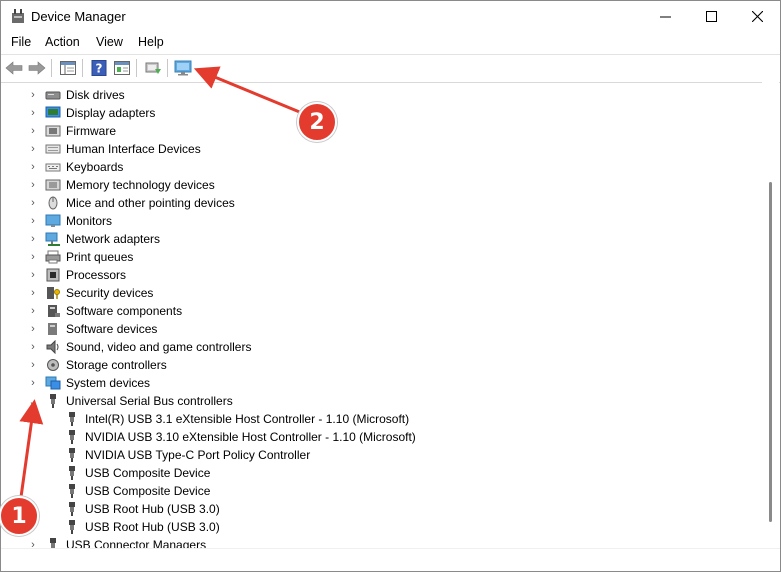 This screenshot has width=781, height=572. Describe the element at coordinates (68, 68) in the screenshot. I see `show-hide-console-tree-button` at that location.